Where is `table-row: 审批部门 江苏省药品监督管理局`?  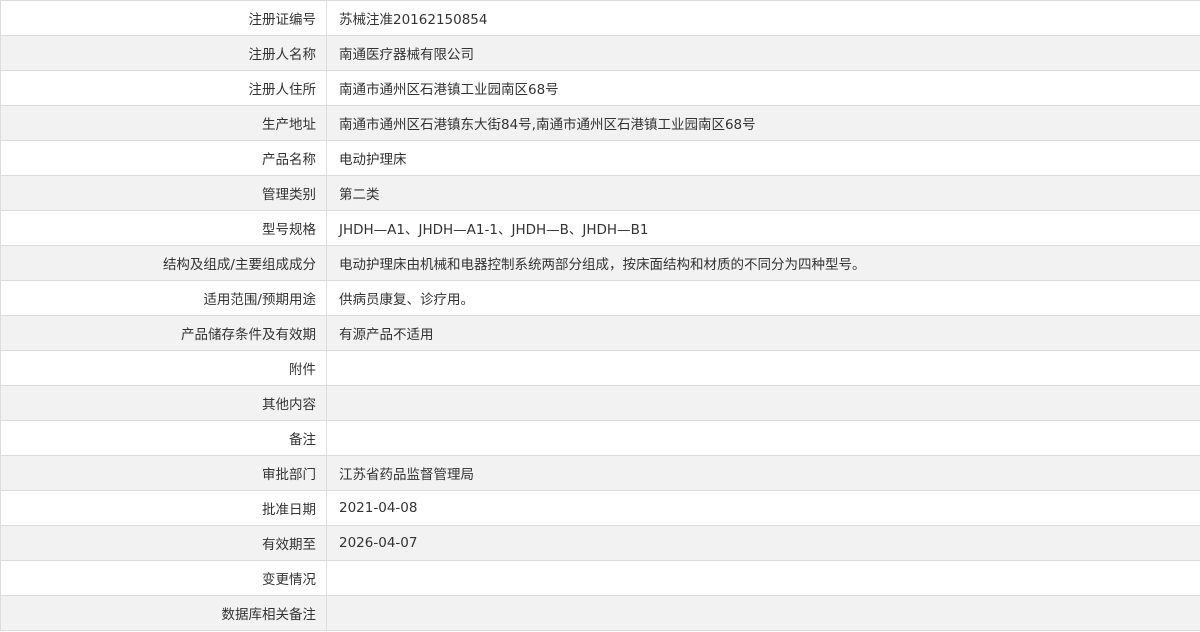 table-row: 审批部门 江苏省药品监督管理局 is located at coordinates (600, 473).